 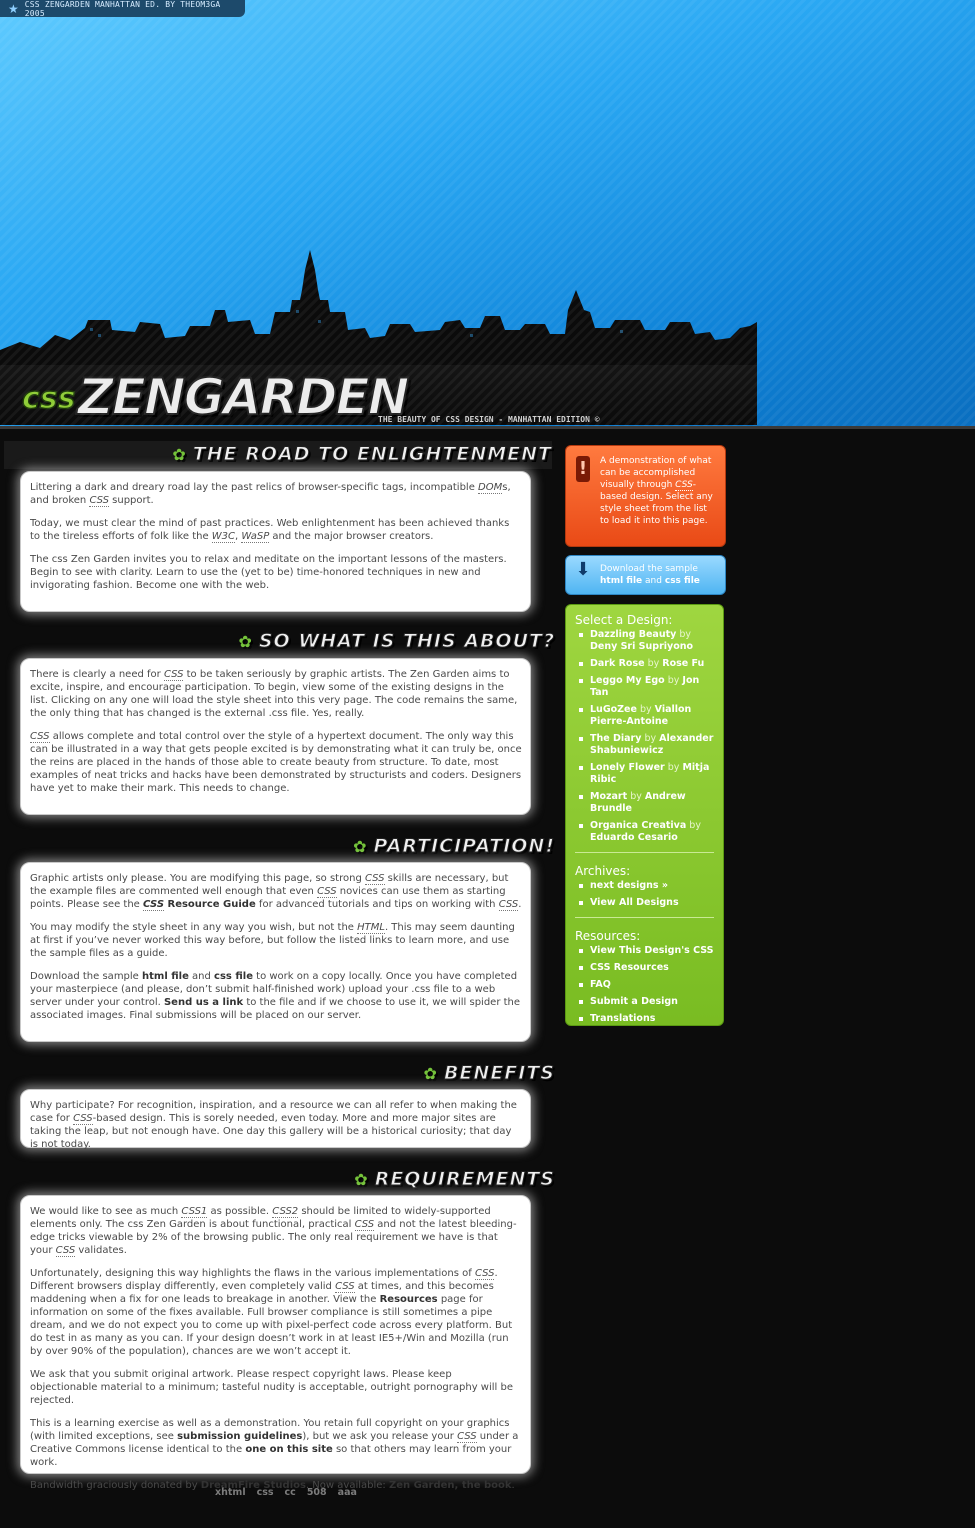 What do you see at coordinates (255, 537) in the screenshot?
I see `abbr-wasp: WaSP` at bounding box center [255, 537].